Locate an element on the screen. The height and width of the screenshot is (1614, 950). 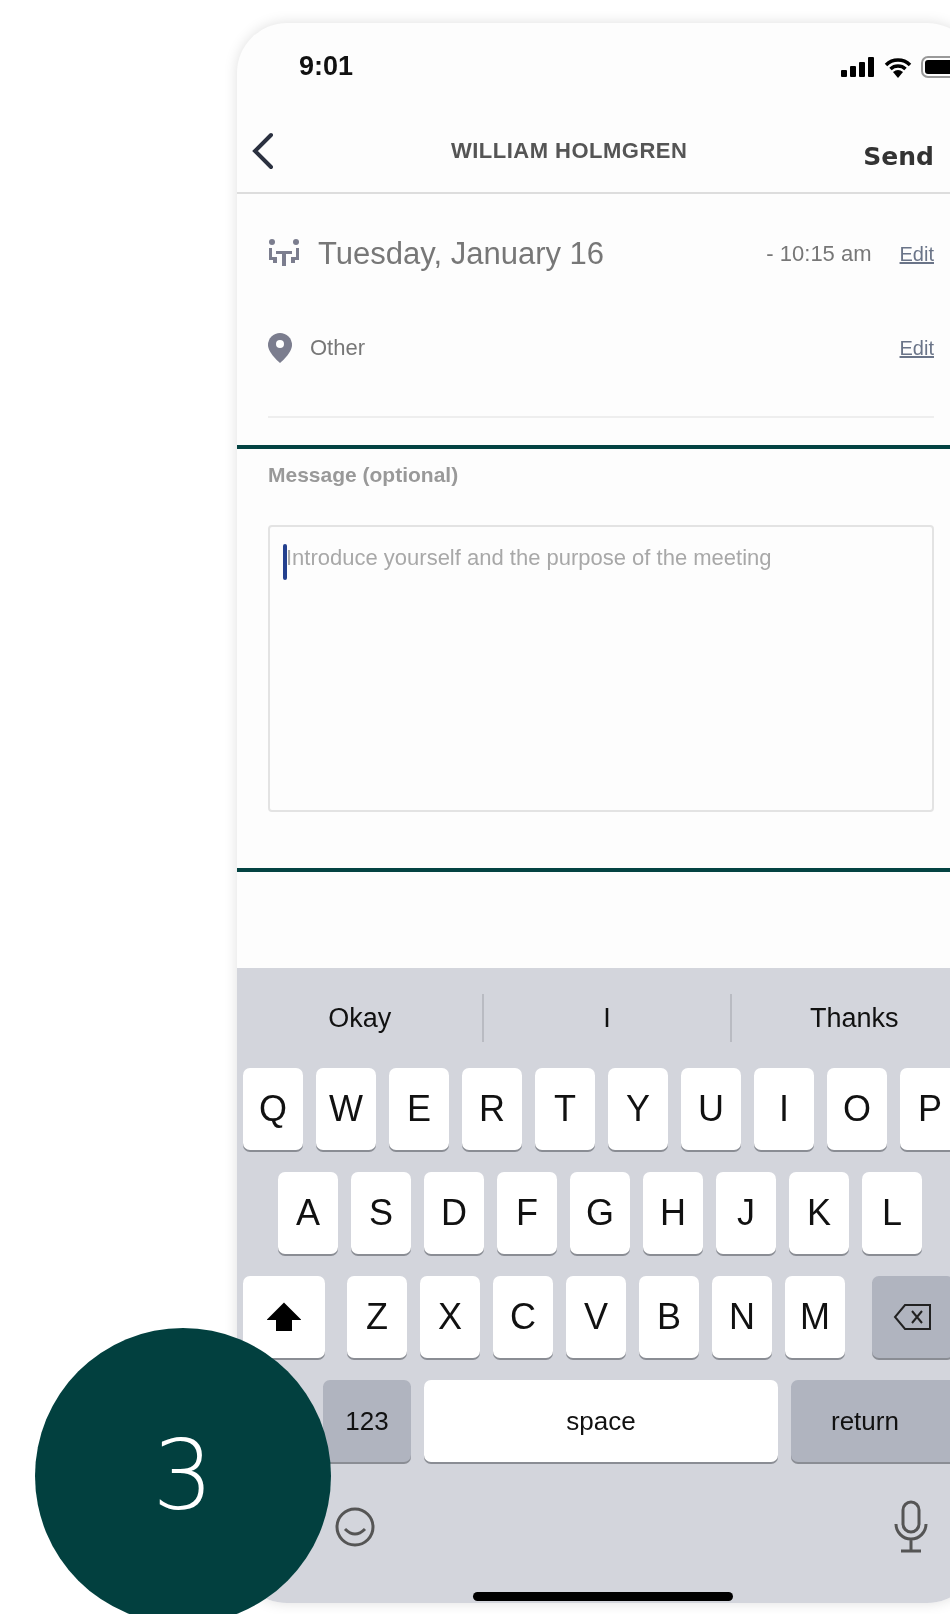
keyboard-key: S is located at coordinates (381, 1213).